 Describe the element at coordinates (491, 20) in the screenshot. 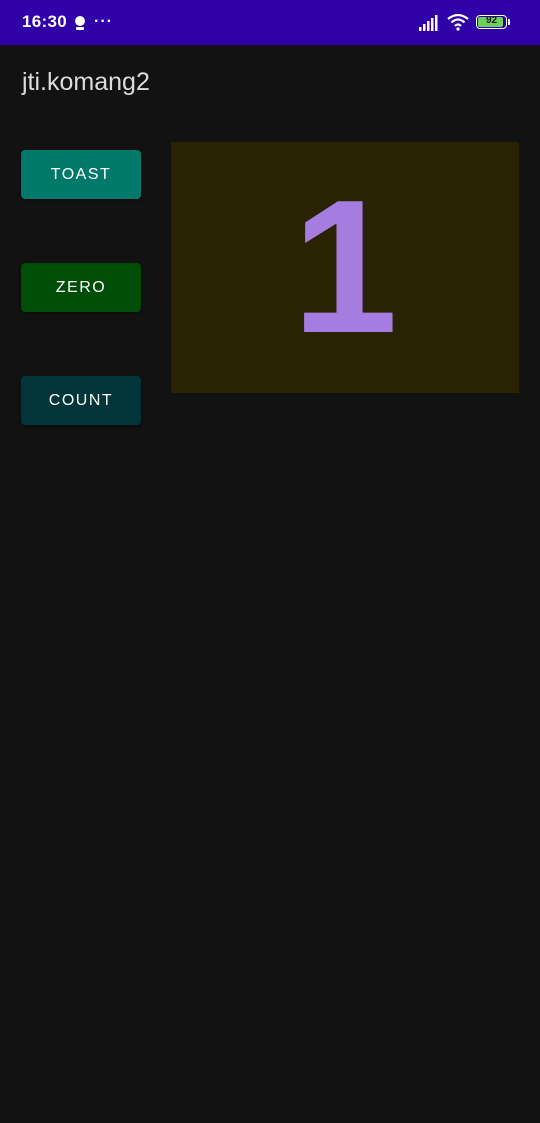

I see `battery-level: 92` at that location.